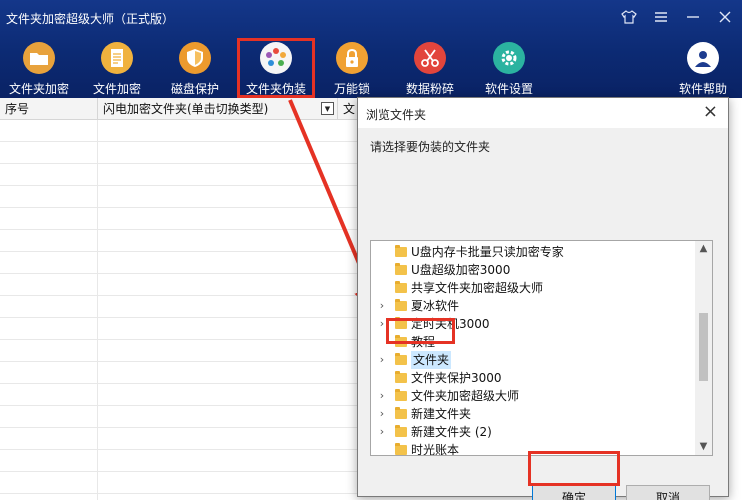 This screenshot has width=742, height=500. I want to click on scroll-up-icon: ▲, so click(703, 249).